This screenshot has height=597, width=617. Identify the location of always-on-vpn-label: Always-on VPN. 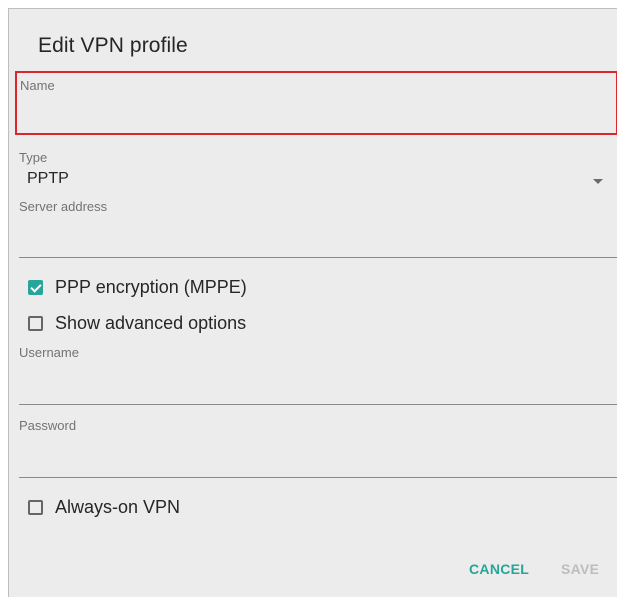
(118, 506).